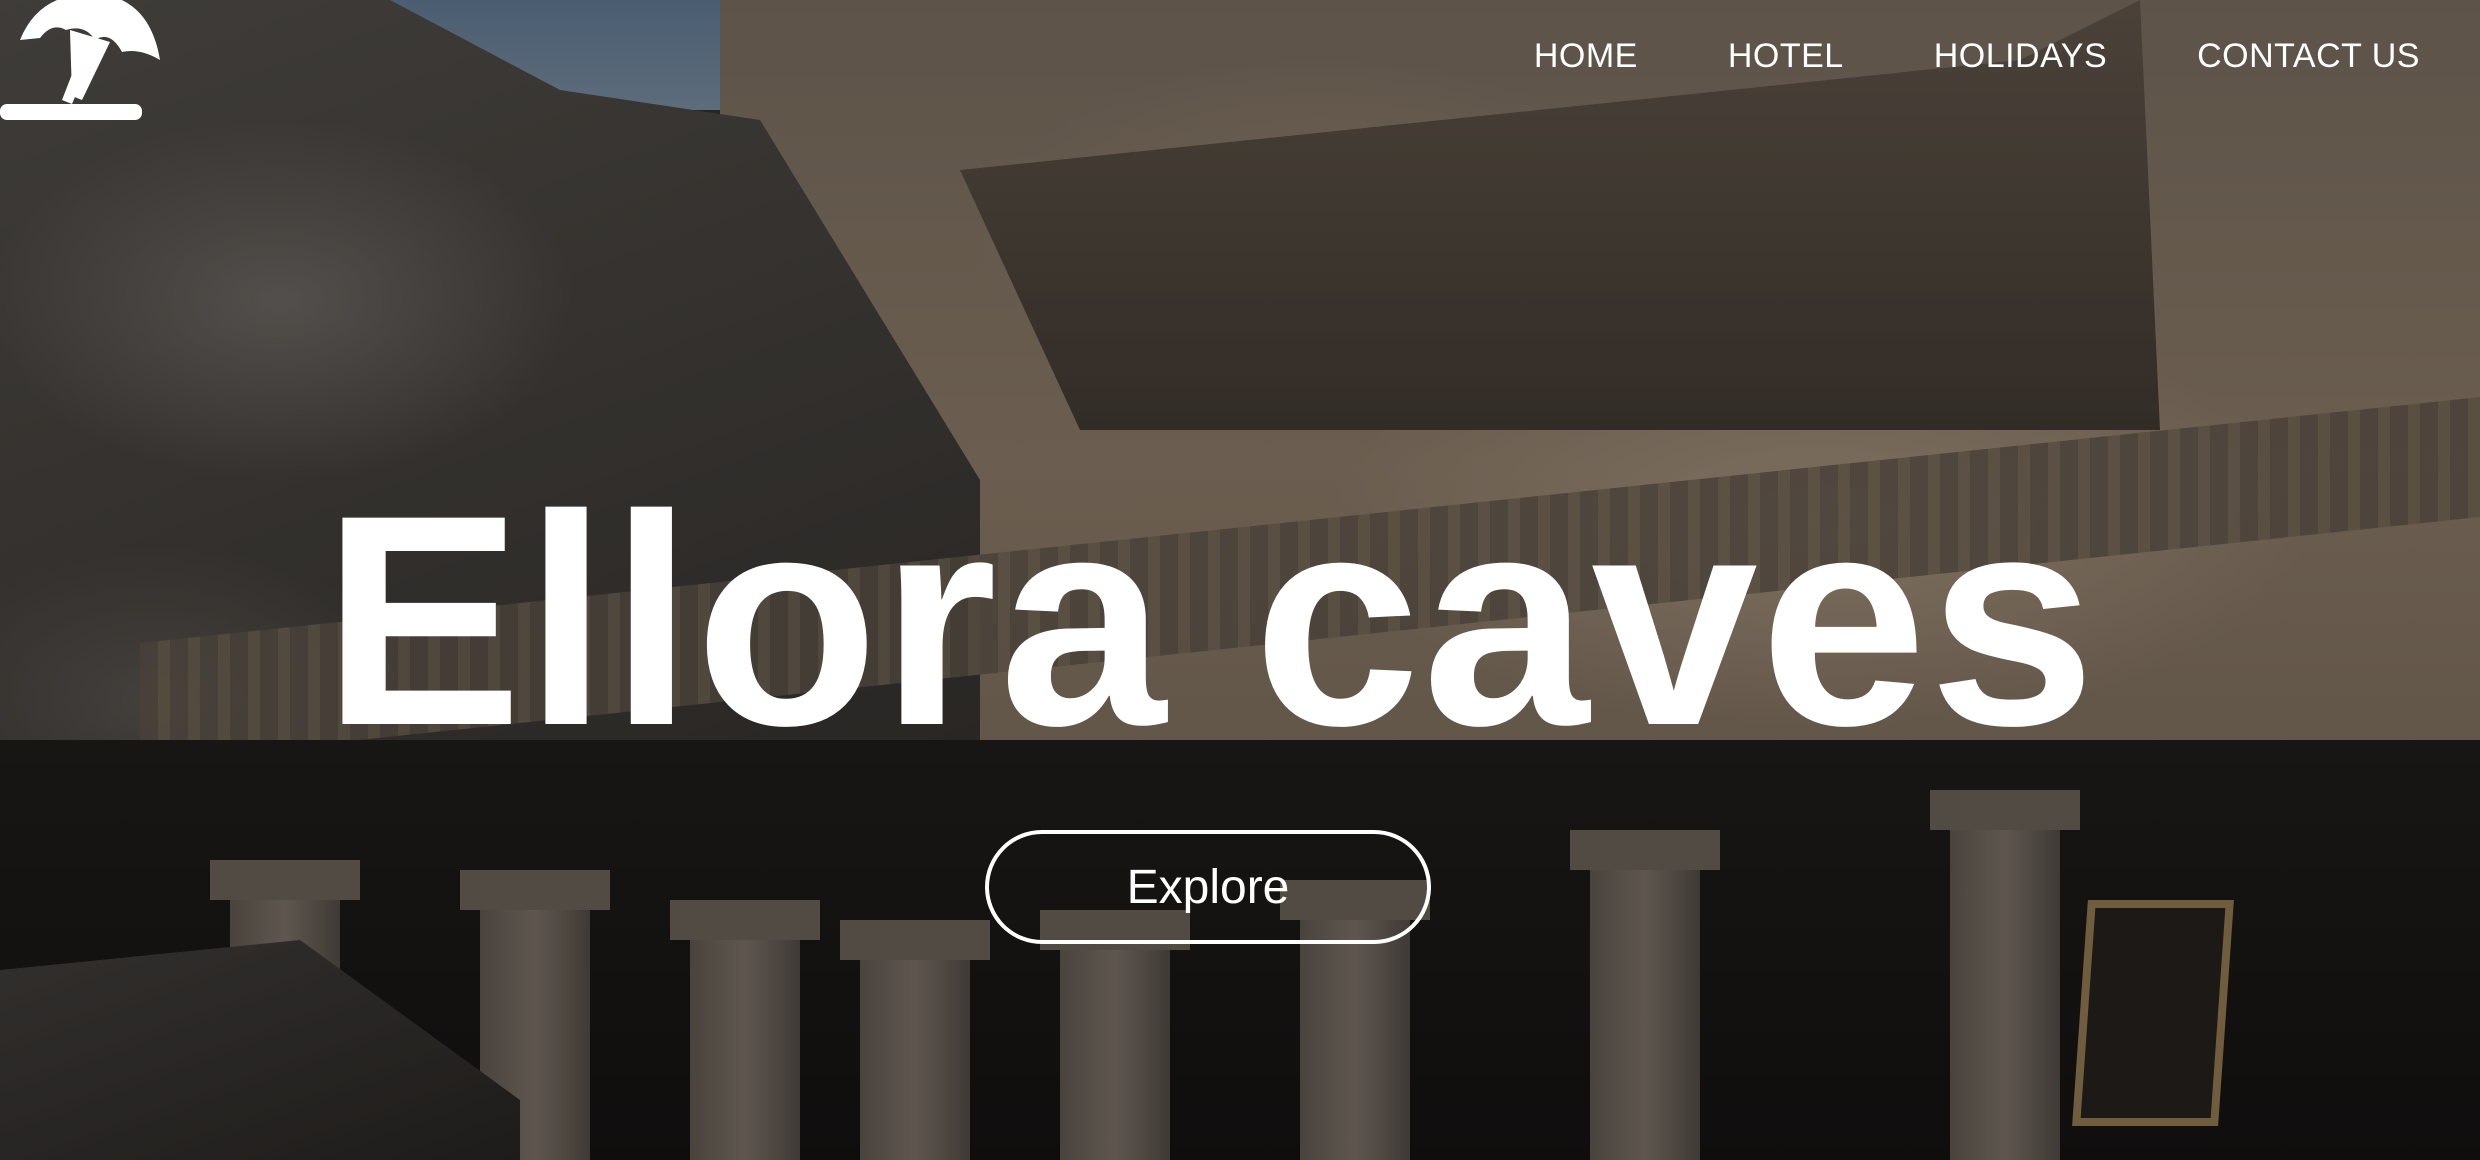  What do you see at coordinates (1586, 56) in the screenshot?
I see `nav-home: HOME` at bounding box center [1586, 56].